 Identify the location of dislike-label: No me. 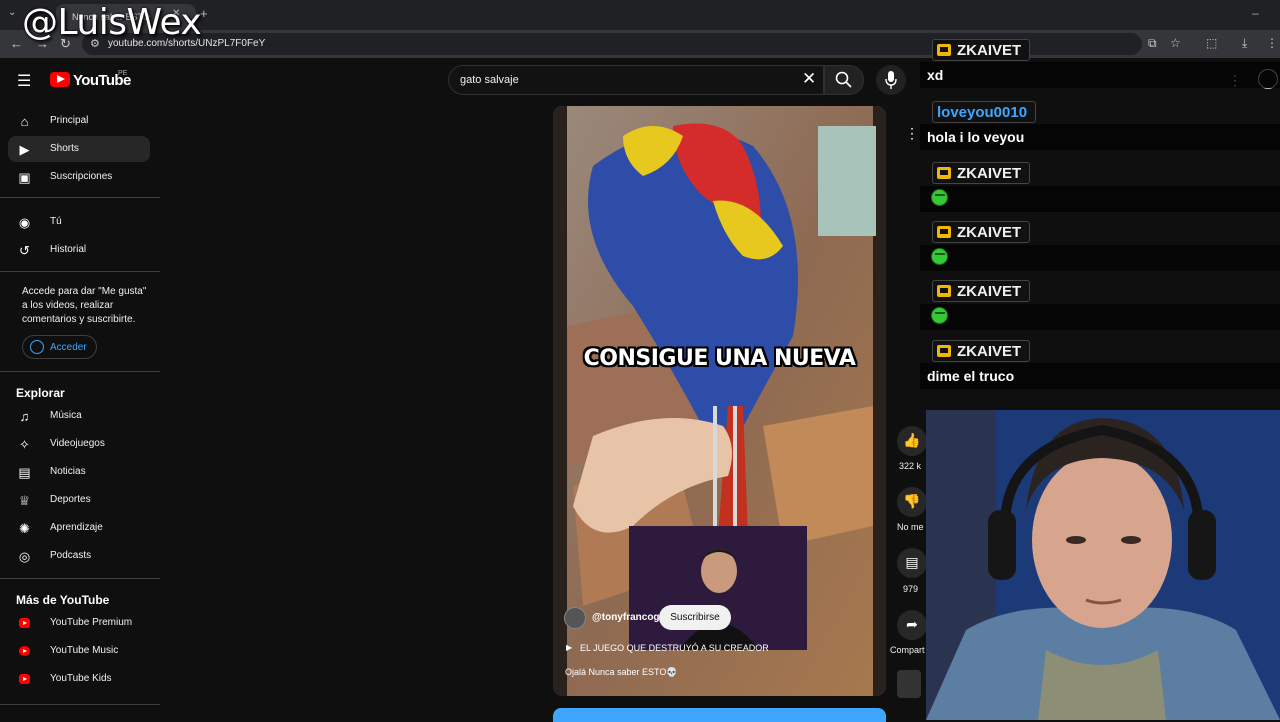
(910, 527).